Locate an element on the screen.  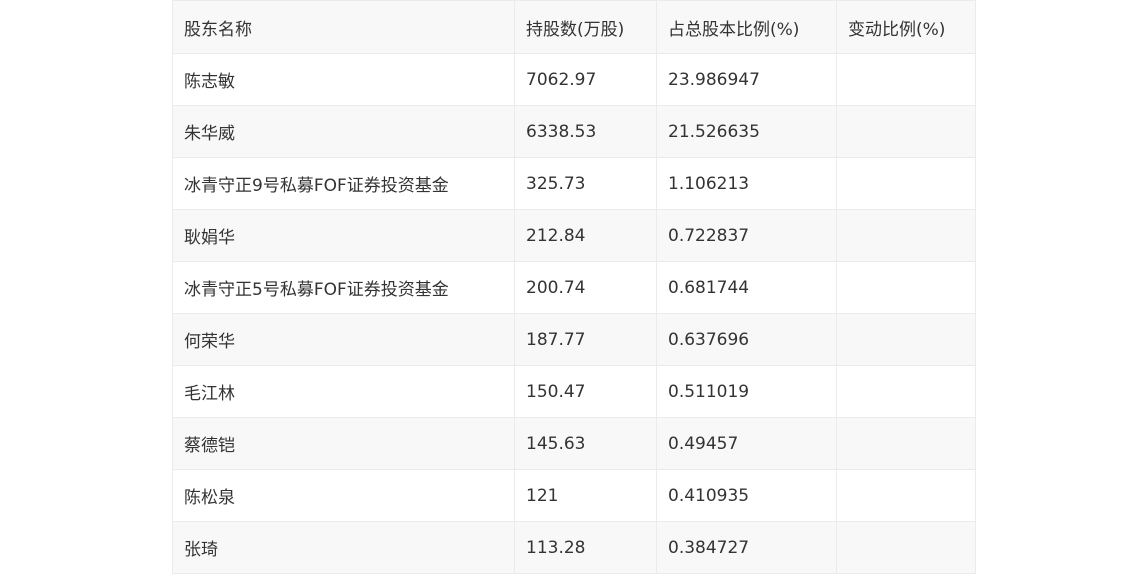
header-share-ratio: 占总股本比例(%) is located at coordinates (746, 27).